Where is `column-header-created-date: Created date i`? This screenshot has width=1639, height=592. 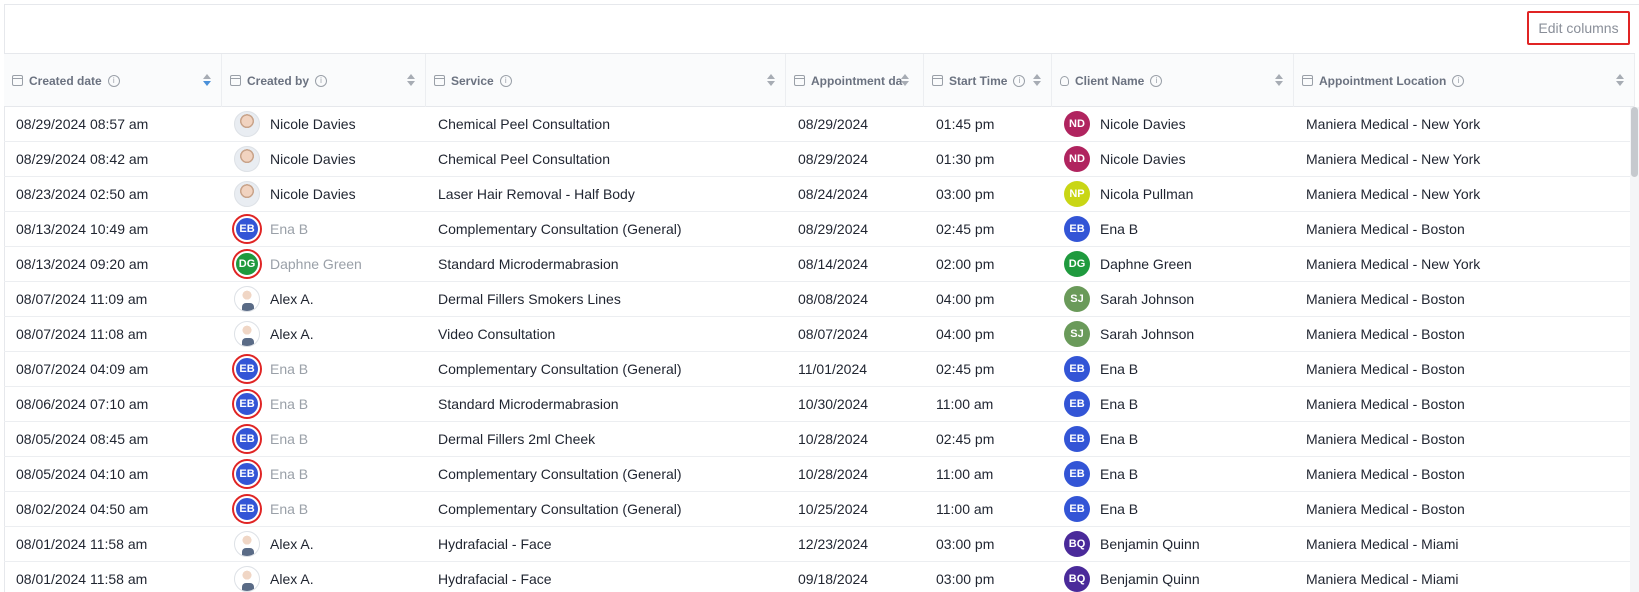
column-header-created-date: Created date i is located at coordinates (113, 80).